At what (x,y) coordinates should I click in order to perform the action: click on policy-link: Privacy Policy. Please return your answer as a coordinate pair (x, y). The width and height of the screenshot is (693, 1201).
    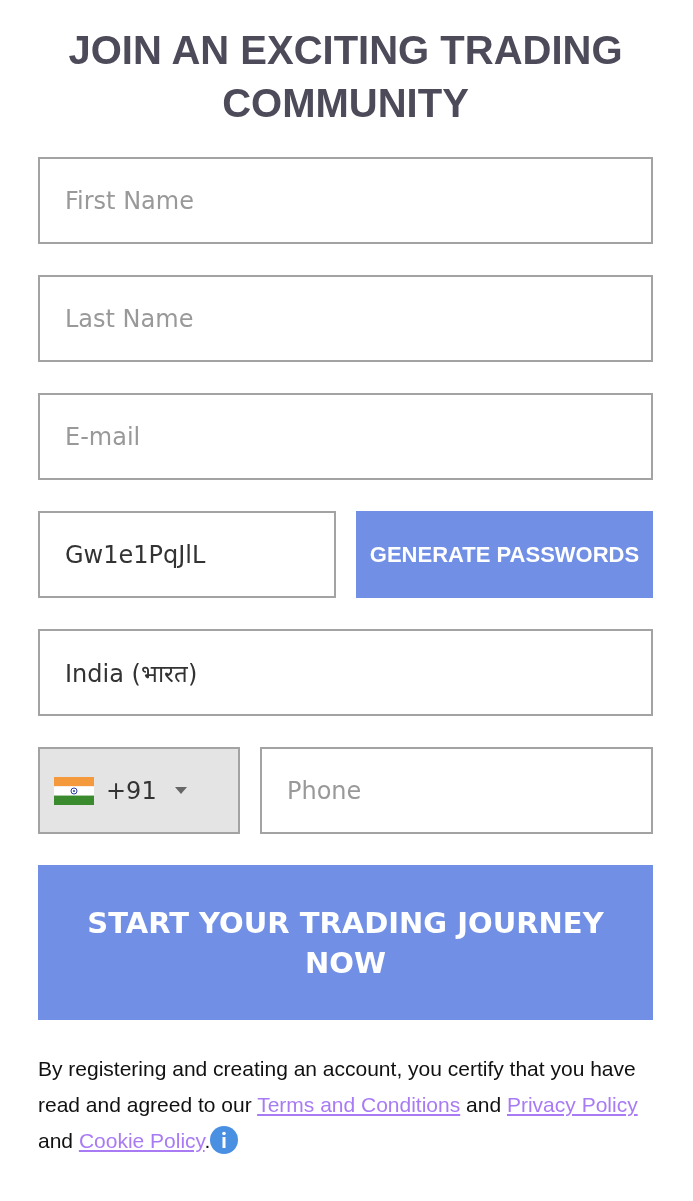
    Looking at the image, I should click on (572, 1104).